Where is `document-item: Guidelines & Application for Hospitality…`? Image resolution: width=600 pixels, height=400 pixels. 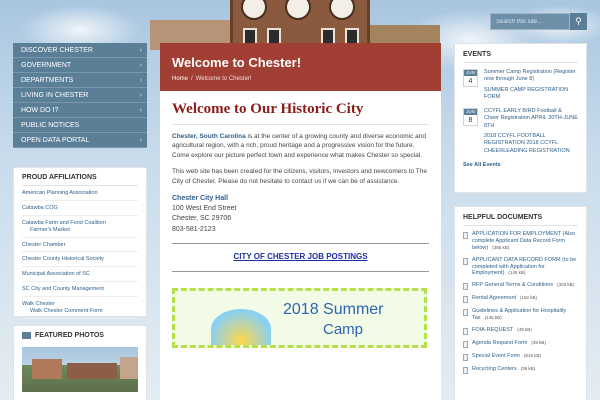 document-item: Guidelines & Application for Hospitality… is located at coordinates (520, 315).